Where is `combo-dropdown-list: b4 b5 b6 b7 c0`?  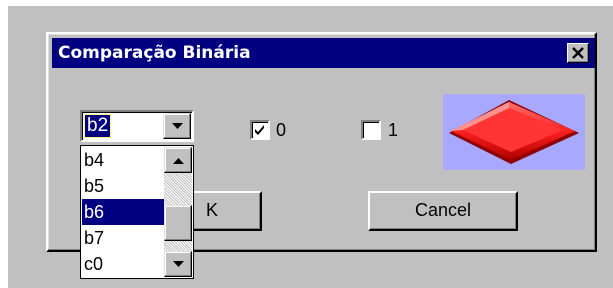
combo-dropdown-list: b4 b5 b6 b7 c0 is located at coordinates (137, 212).